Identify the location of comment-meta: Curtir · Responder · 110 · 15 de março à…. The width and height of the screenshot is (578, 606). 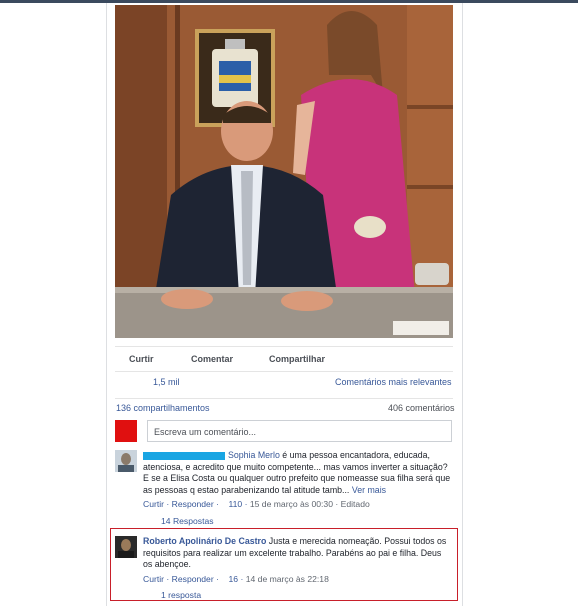
(256, 504).